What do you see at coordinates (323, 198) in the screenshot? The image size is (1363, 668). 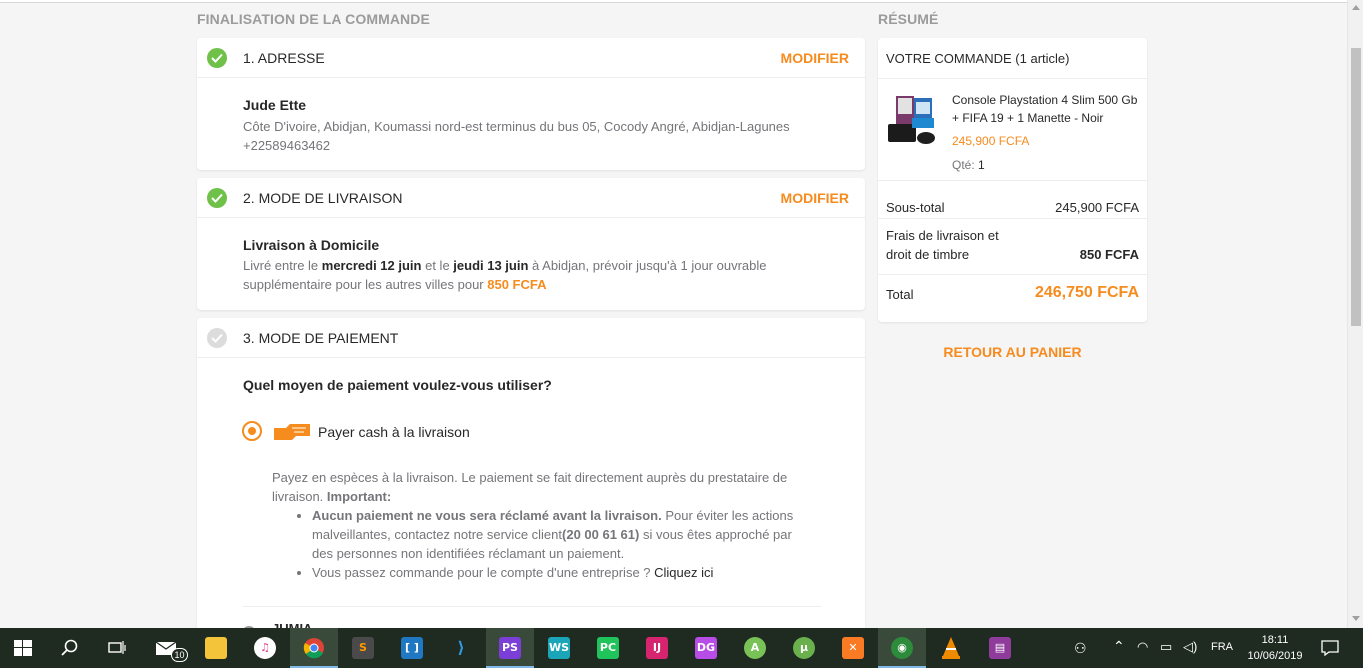 I see `delivery-step-title: 2. MODE DE LIVRAISON` at bounding box center [323, 198].